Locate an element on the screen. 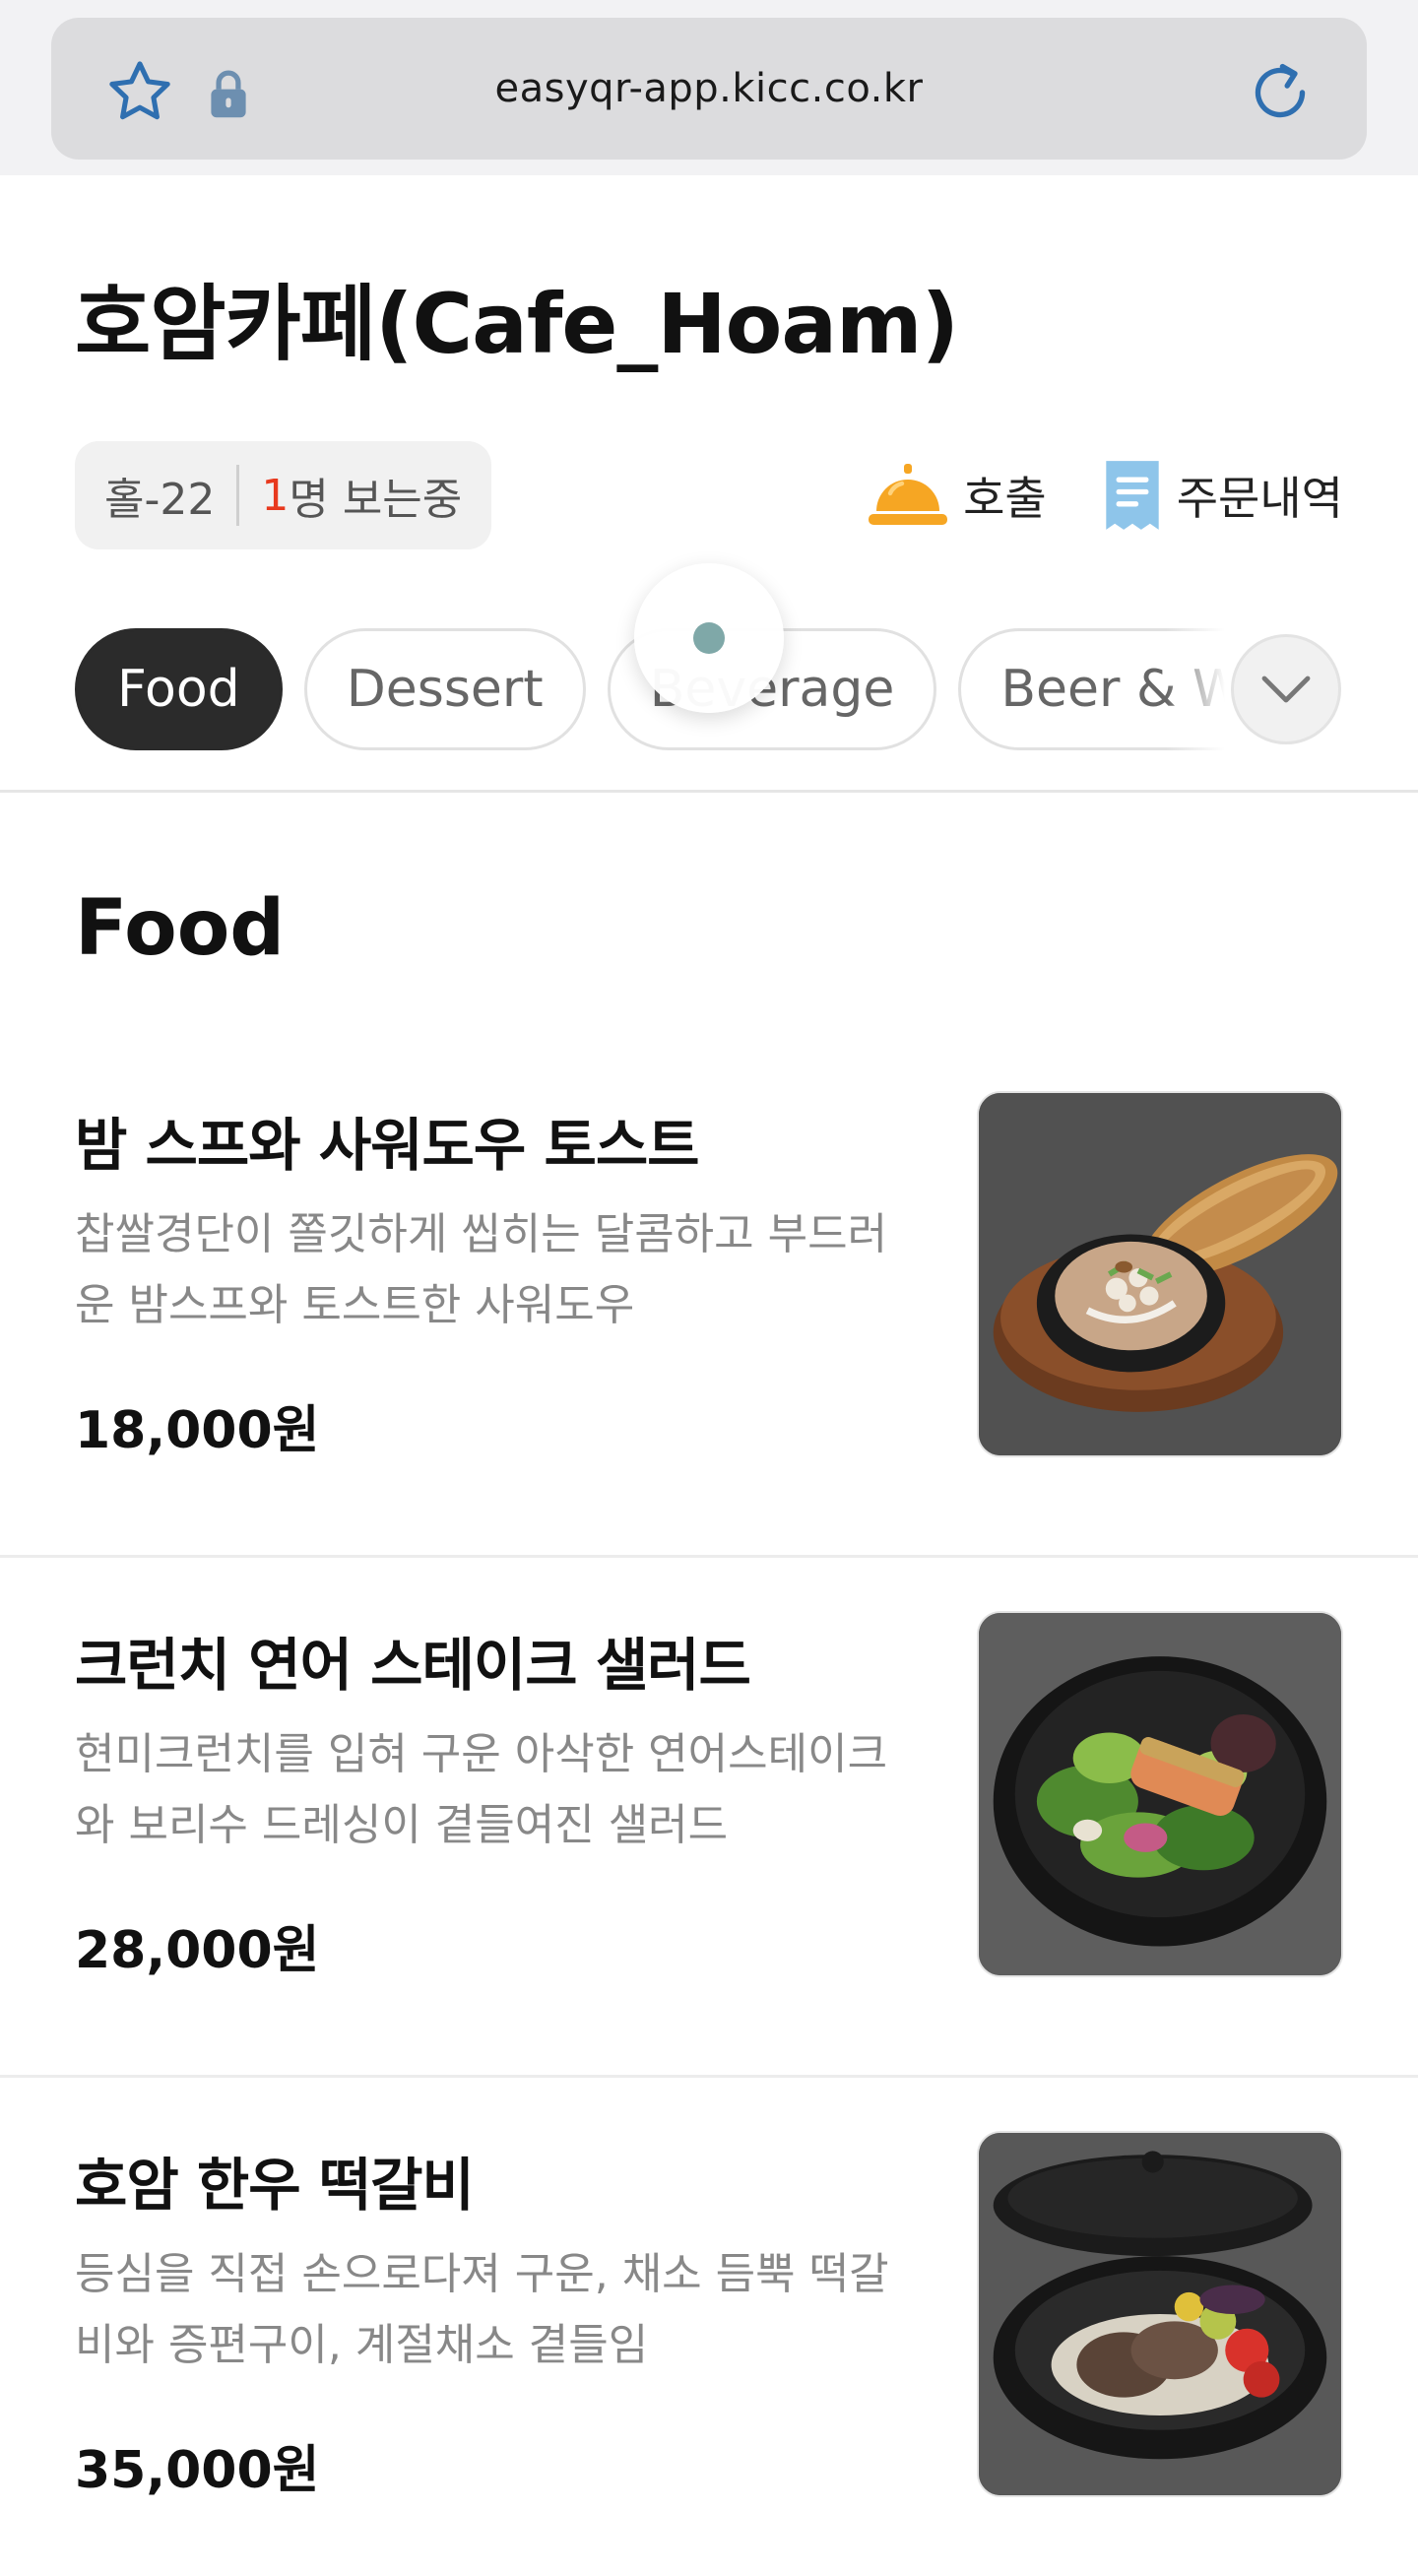  order-history-button: 주문내역 is located at coordinates (1222, 495).